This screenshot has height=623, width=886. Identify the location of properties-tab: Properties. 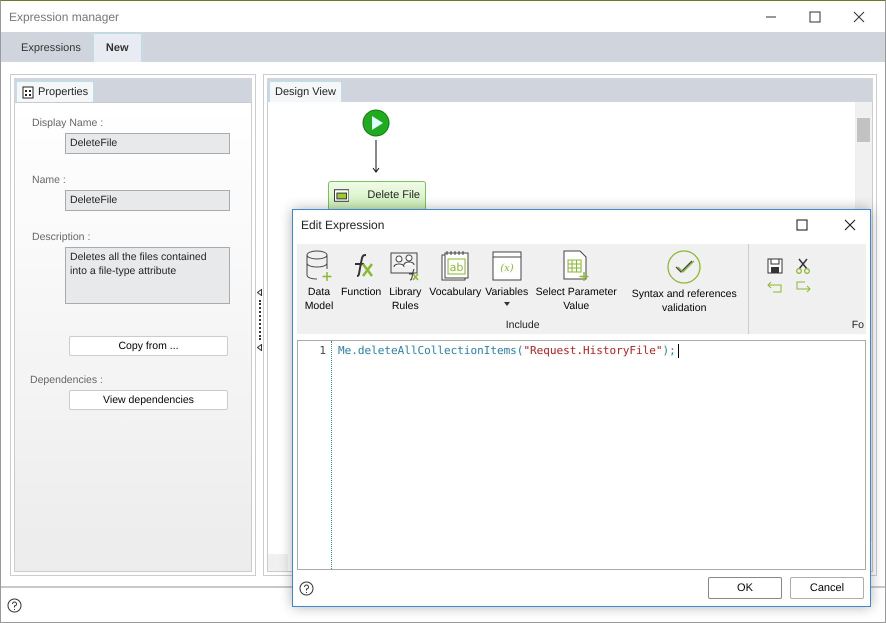
(55, 91).